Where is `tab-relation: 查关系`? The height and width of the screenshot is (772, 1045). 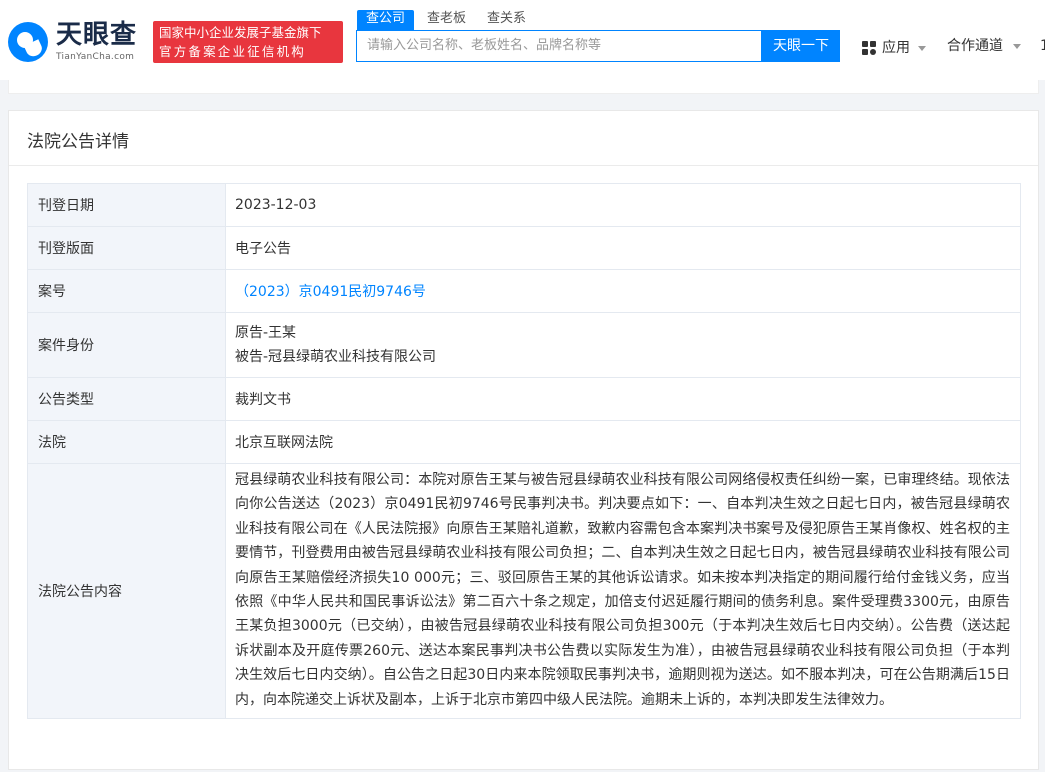 tab-relation: 查关系 is located at coordinates (506, 20).